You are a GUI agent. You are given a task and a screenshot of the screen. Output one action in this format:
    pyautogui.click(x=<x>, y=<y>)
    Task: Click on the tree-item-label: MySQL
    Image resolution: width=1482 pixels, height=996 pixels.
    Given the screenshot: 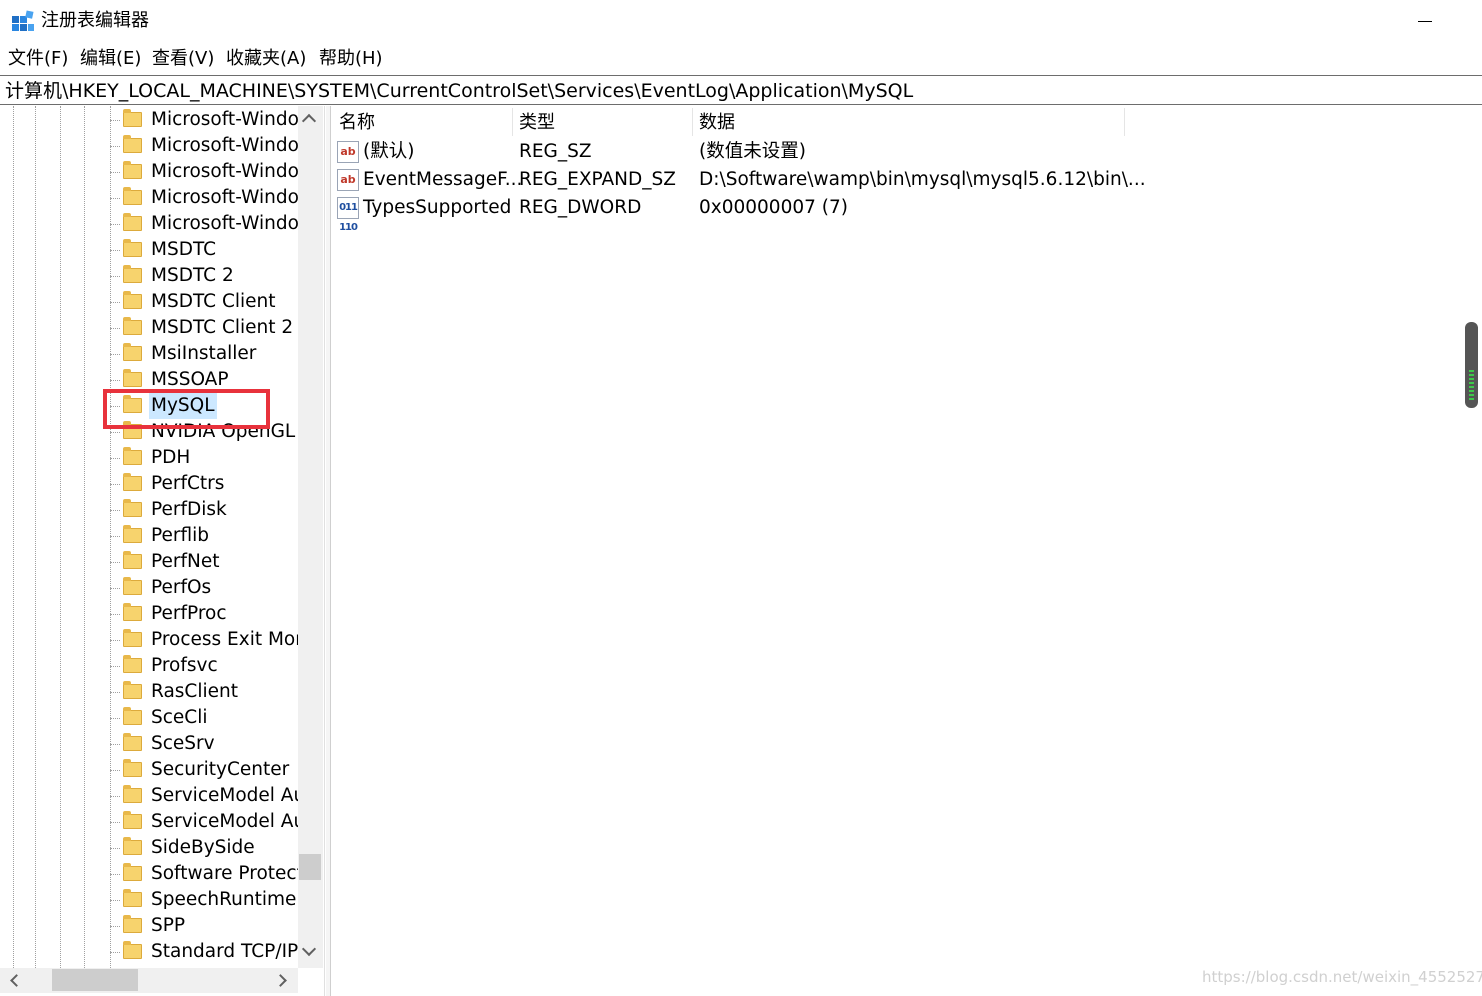 What is the action you would take?
    pyautogui.click(x=183, y=406)
    